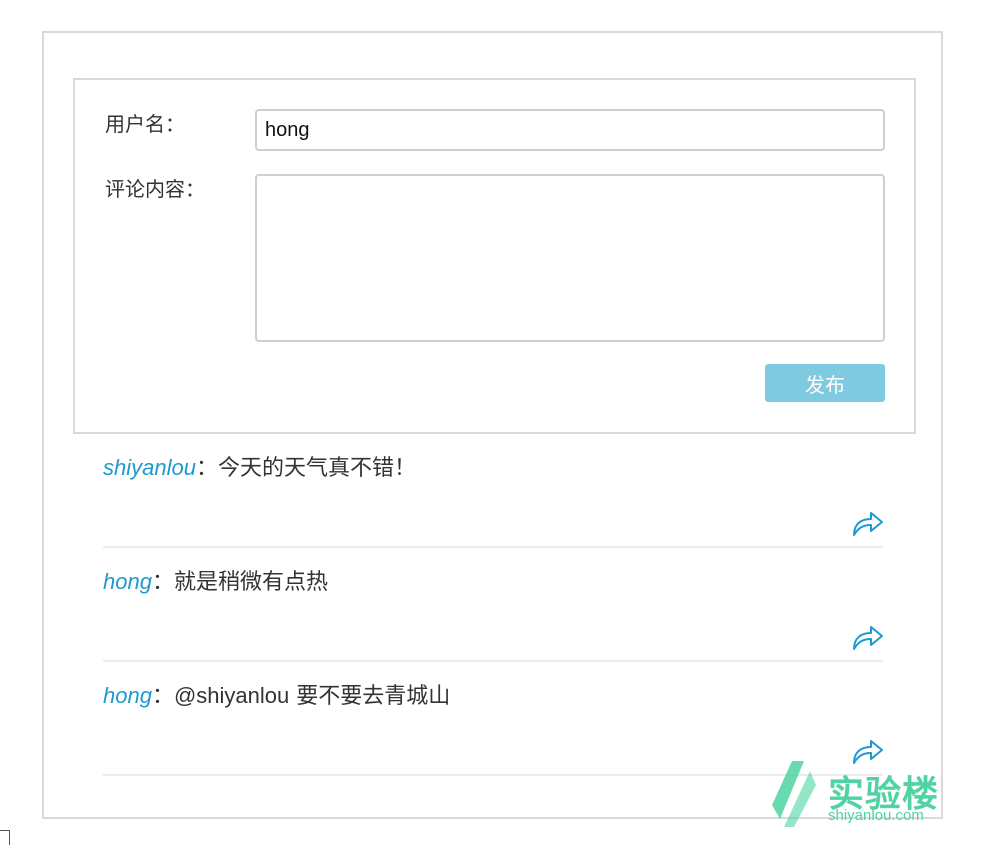 This screenshot has width=991, height=845. What do you see at coordinates (794, 794) in the screenshot?
I see `shiyanlou-logo-icon` at bounding box center [794, 794].